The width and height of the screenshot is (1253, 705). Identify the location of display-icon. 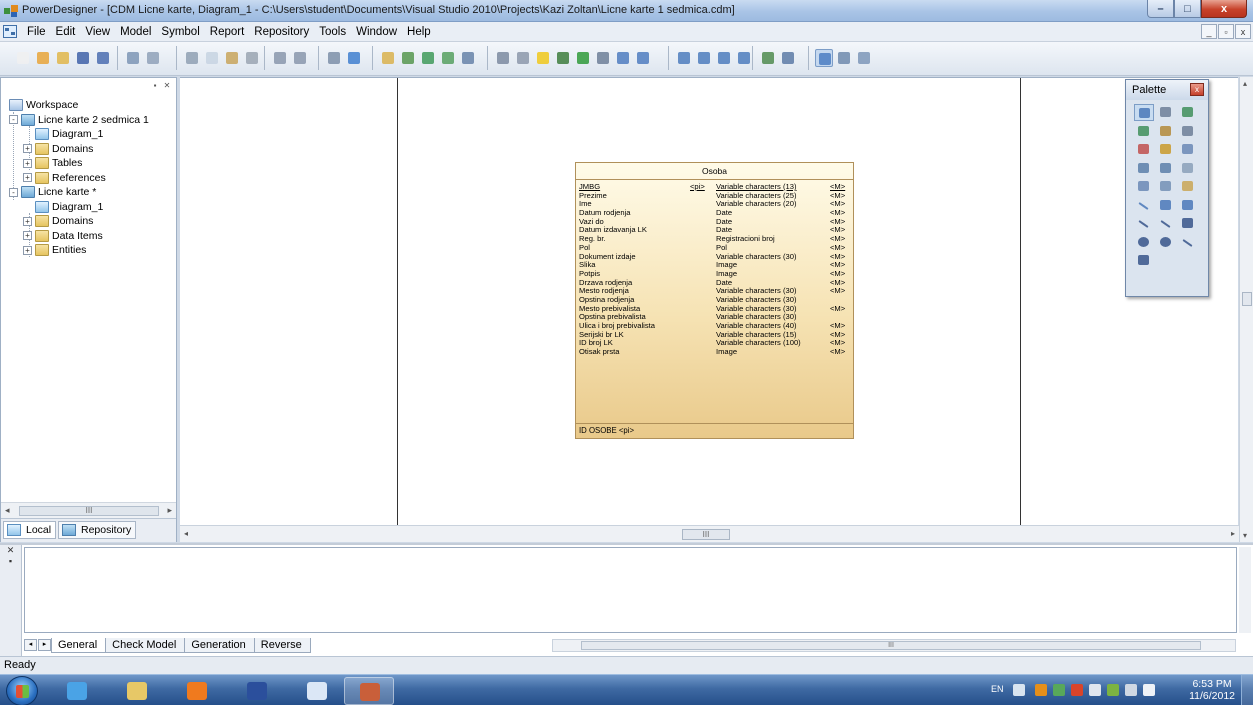
(1131, 690).